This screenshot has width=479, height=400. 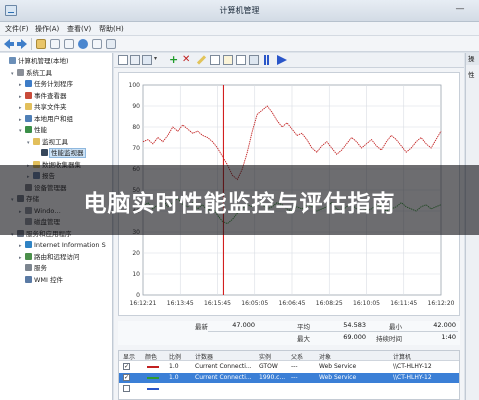 I want to click on stat-duration: 持续时间 1:40, so click(x=416, y=338).